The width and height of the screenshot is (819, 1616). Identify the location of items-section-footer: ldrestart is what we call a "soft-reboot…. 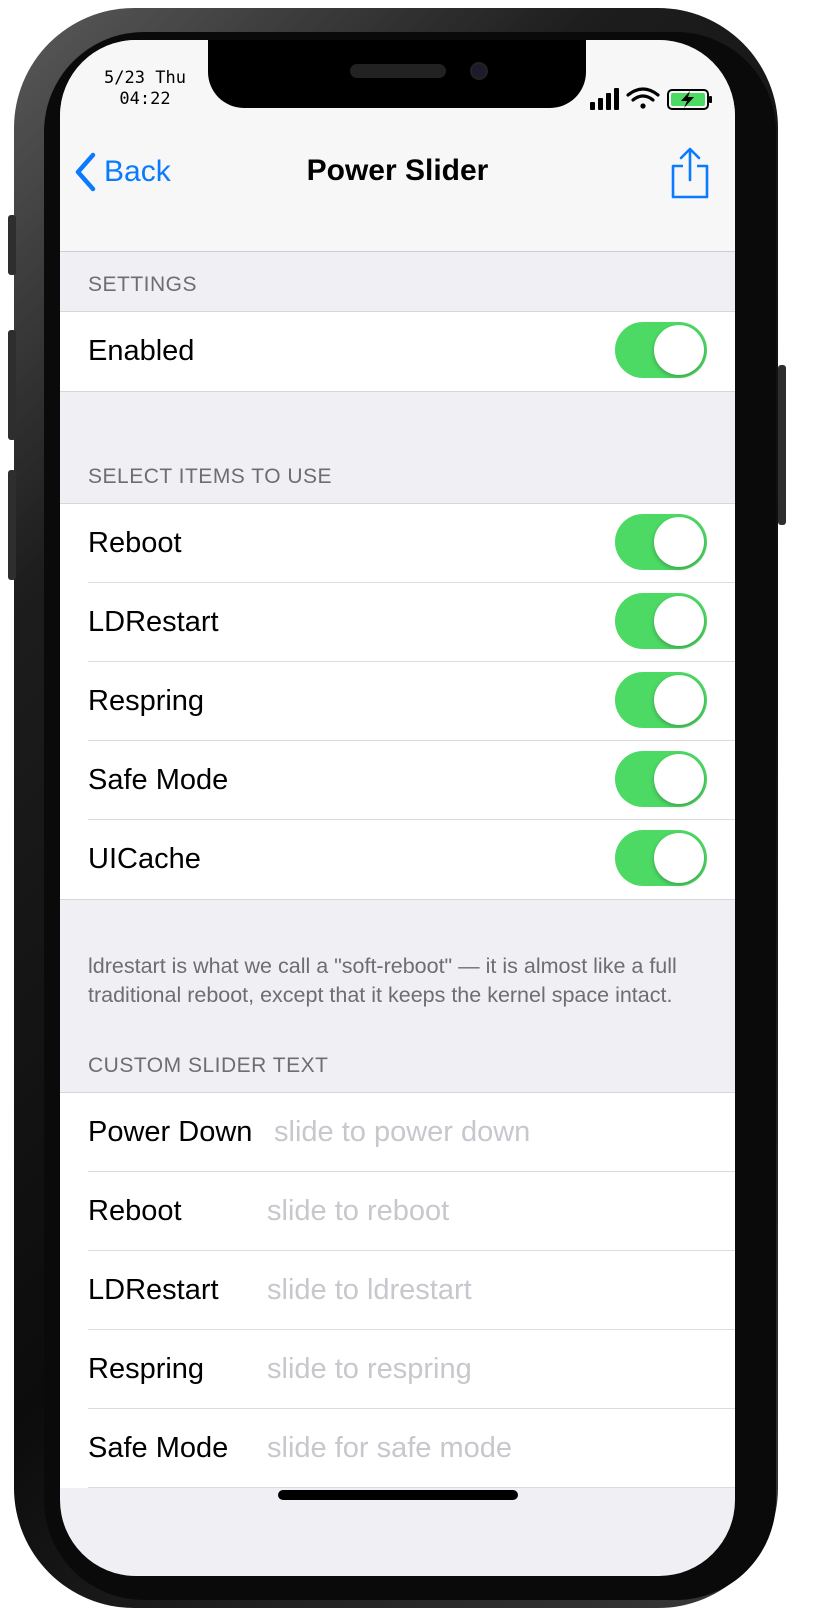
(382, 980).